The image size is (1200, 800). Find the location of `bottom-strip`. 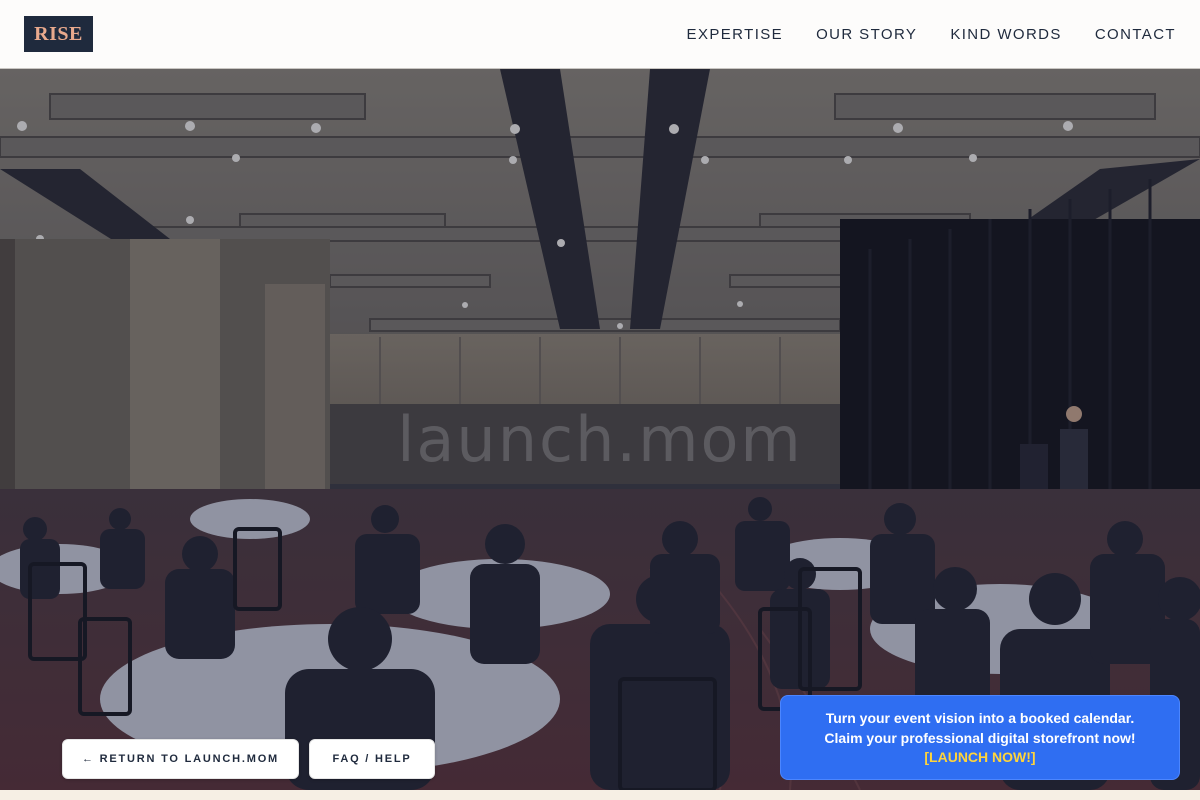

bottom-strip is located at coordinates (600, 795).